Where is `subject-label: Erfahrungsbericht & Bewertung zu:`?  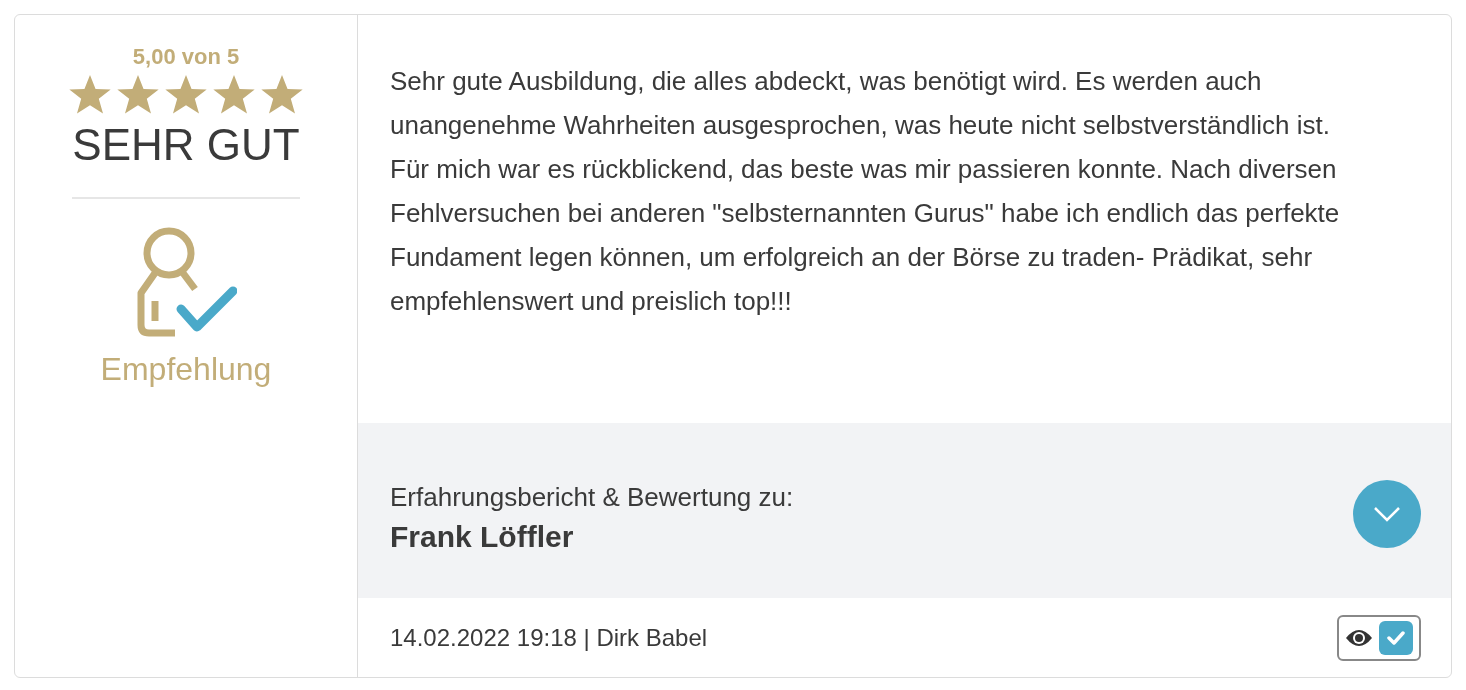
subject-label: Erfahrungsbericht & Bewertung zu: is located at coordinates (592, 497).